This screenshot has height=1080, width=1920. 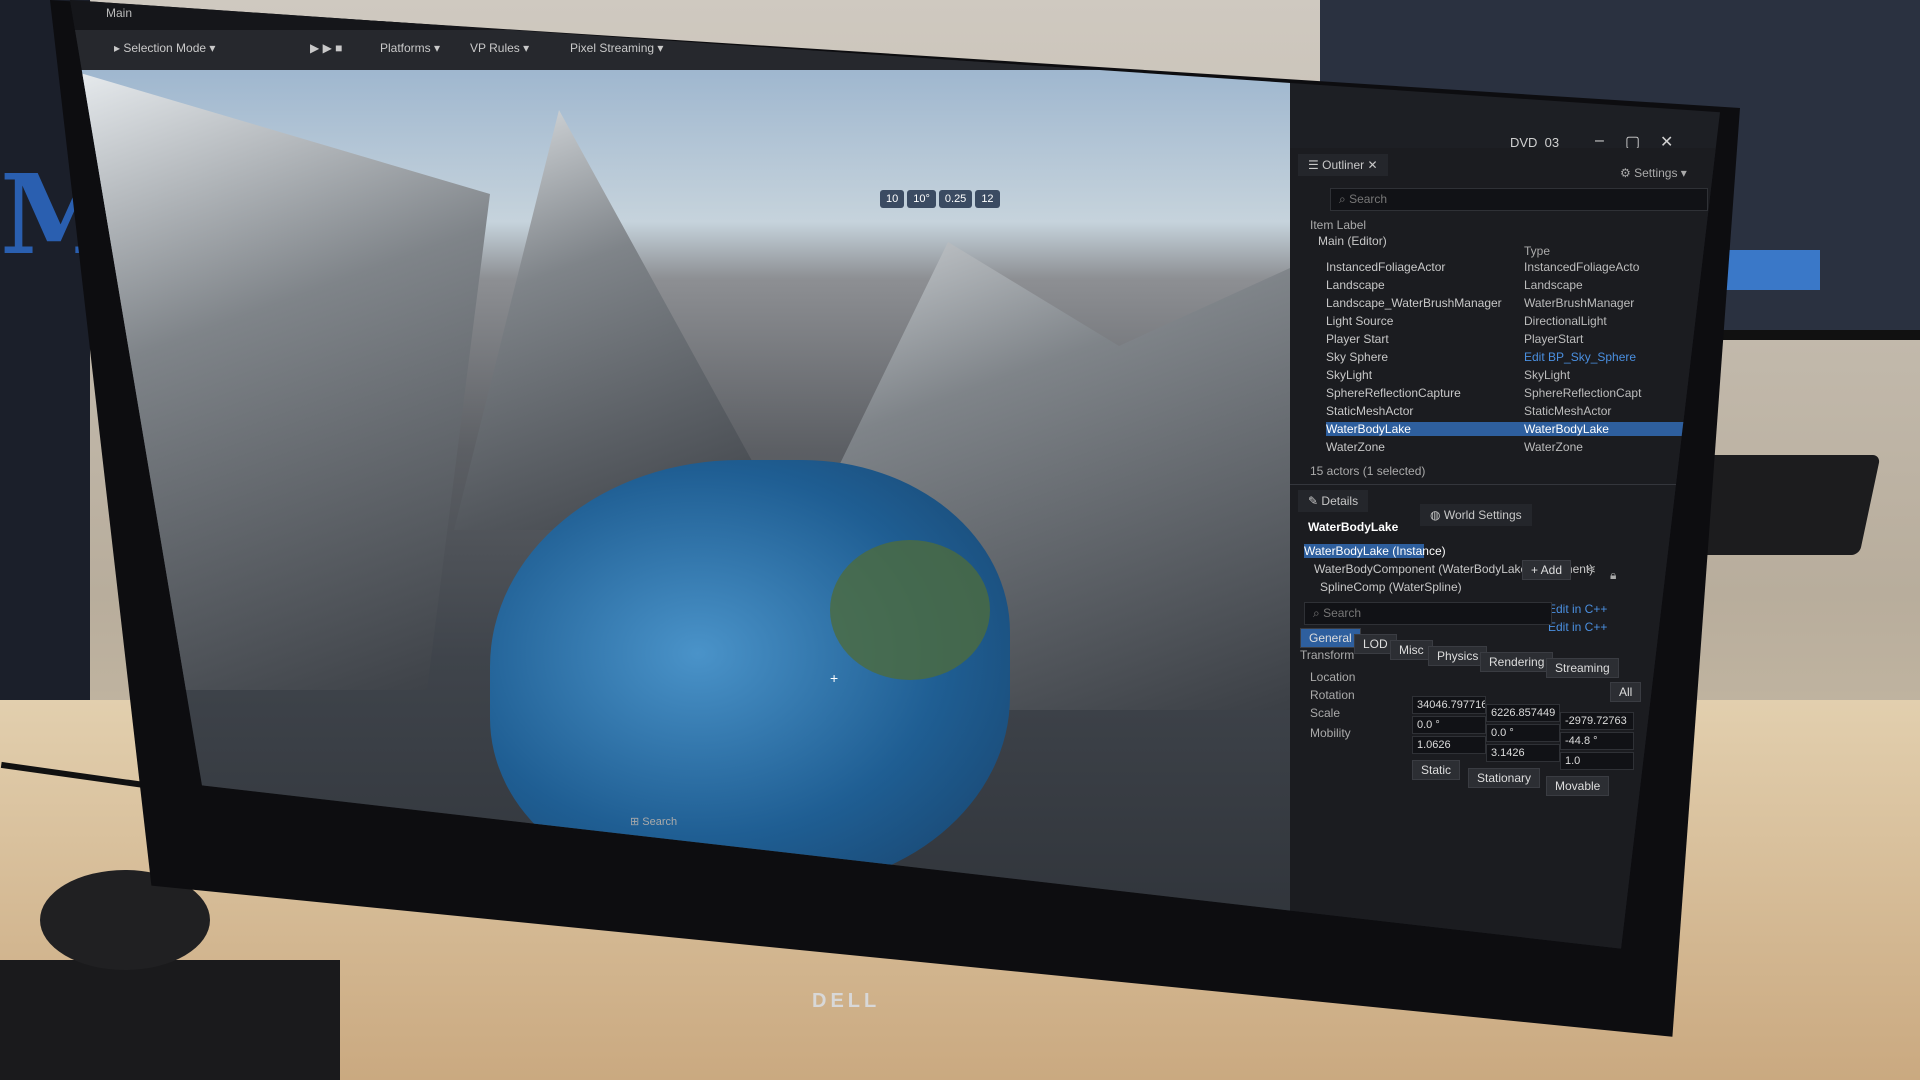 I want to click on outliner-row: Landscape_WaterBrushManager, so click(x=1414, y=303).